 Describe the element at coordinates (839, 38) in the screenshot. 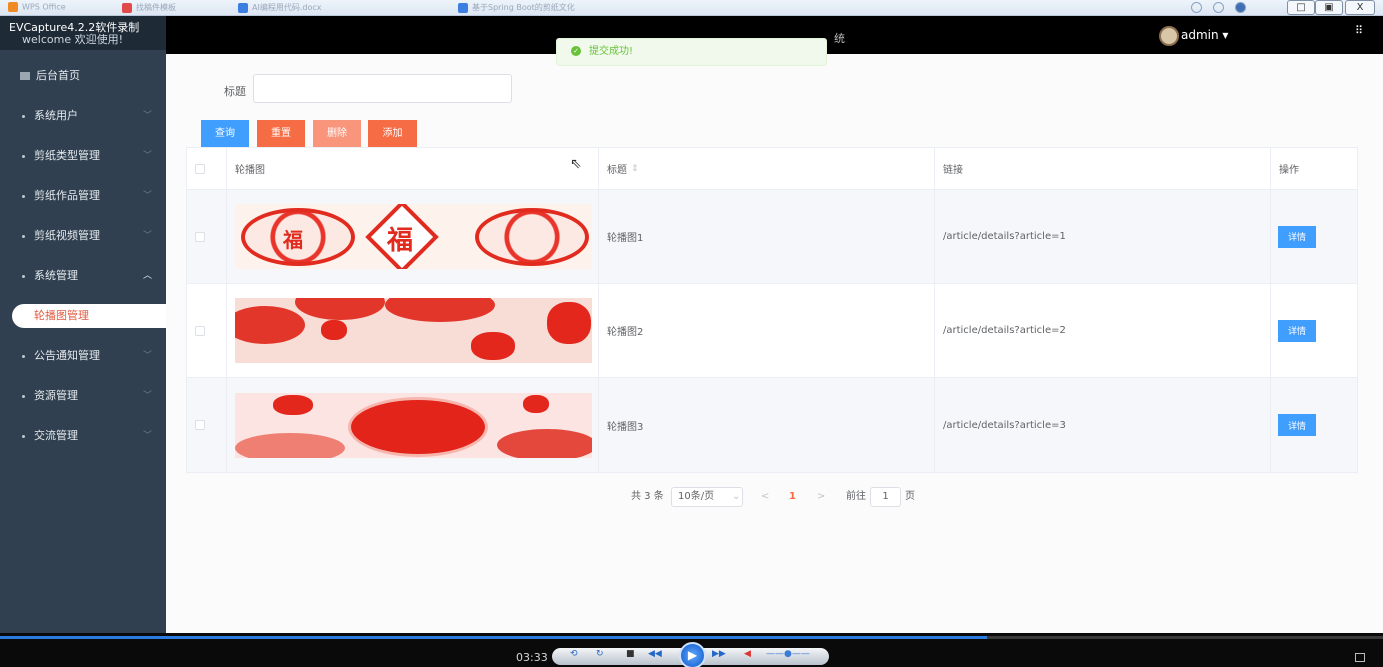

I see `header-title: 统` at that location.